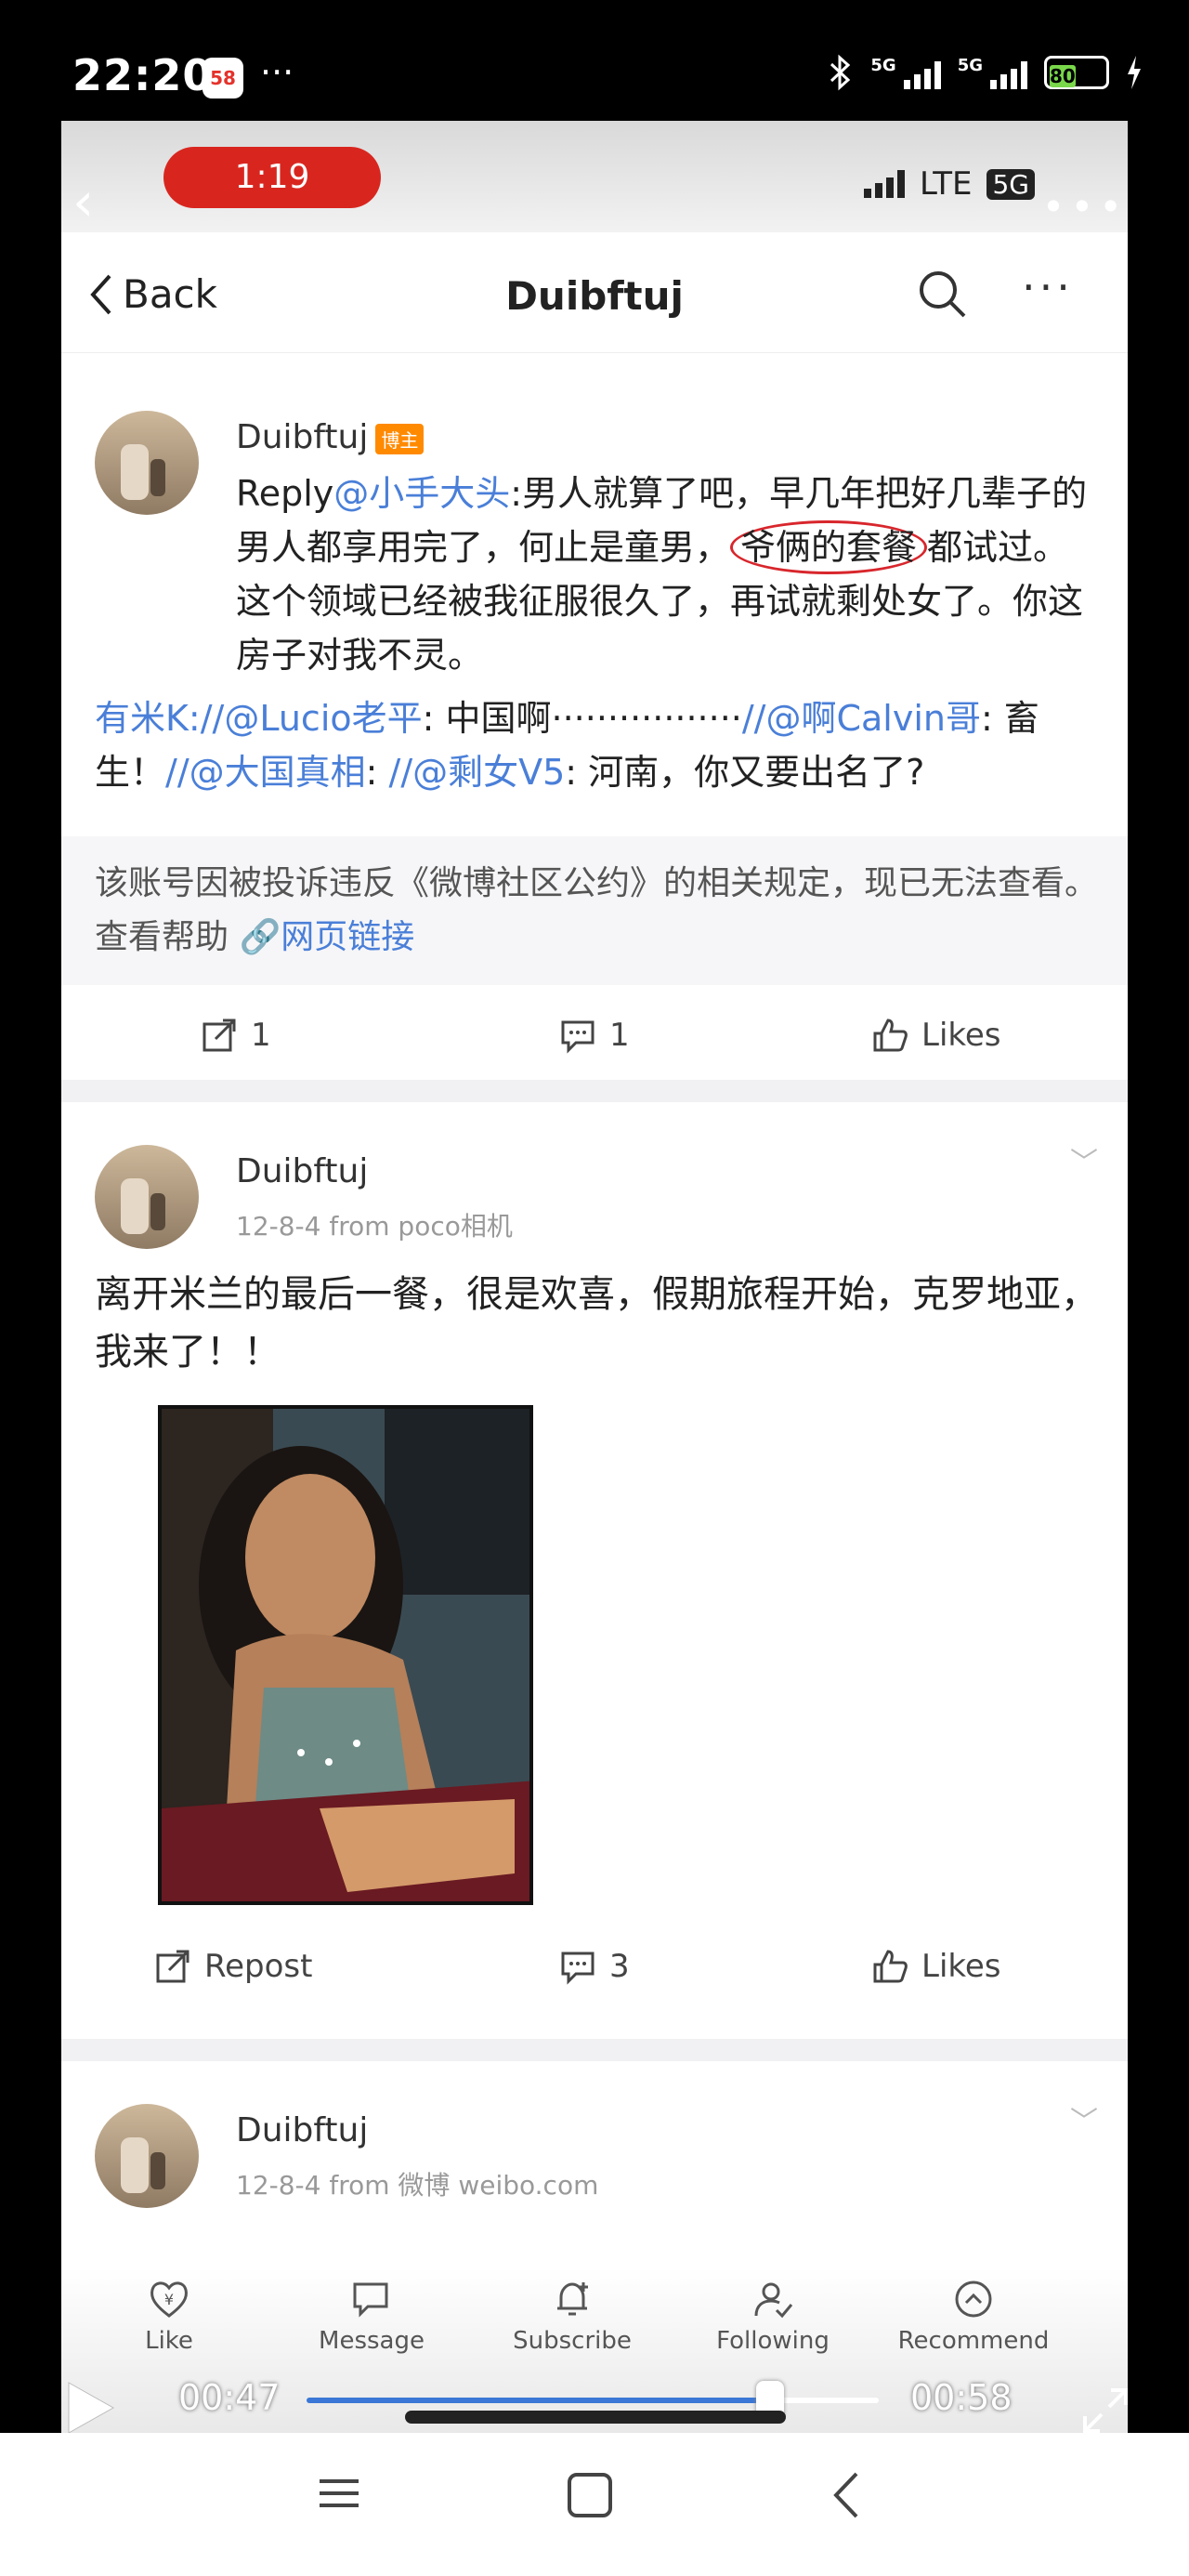 This screenshot has height=2576, width=1189. What do you see at coordinates (594, 60) in the screenshot?
I see `phone-status-bar: 22:20 58 ··· 5G 5G 80` at bounding box center [594, 60].